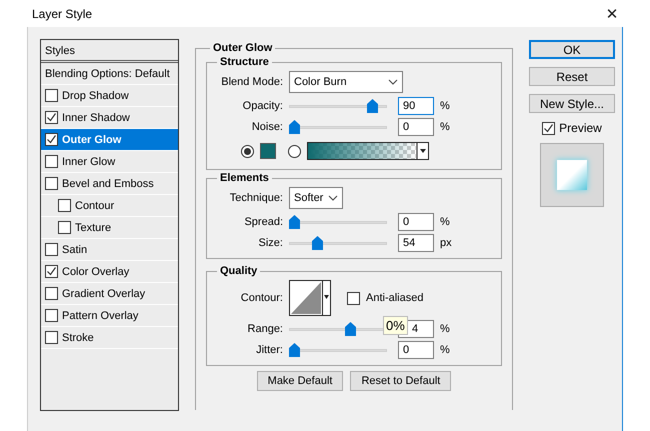 Image resolution: width=650 pixels, height=431 pixels. What do you see at coordinates (243, 48) in the screenshot?
I see `section-title: Outer Glow` at bounding box center [243, 48].